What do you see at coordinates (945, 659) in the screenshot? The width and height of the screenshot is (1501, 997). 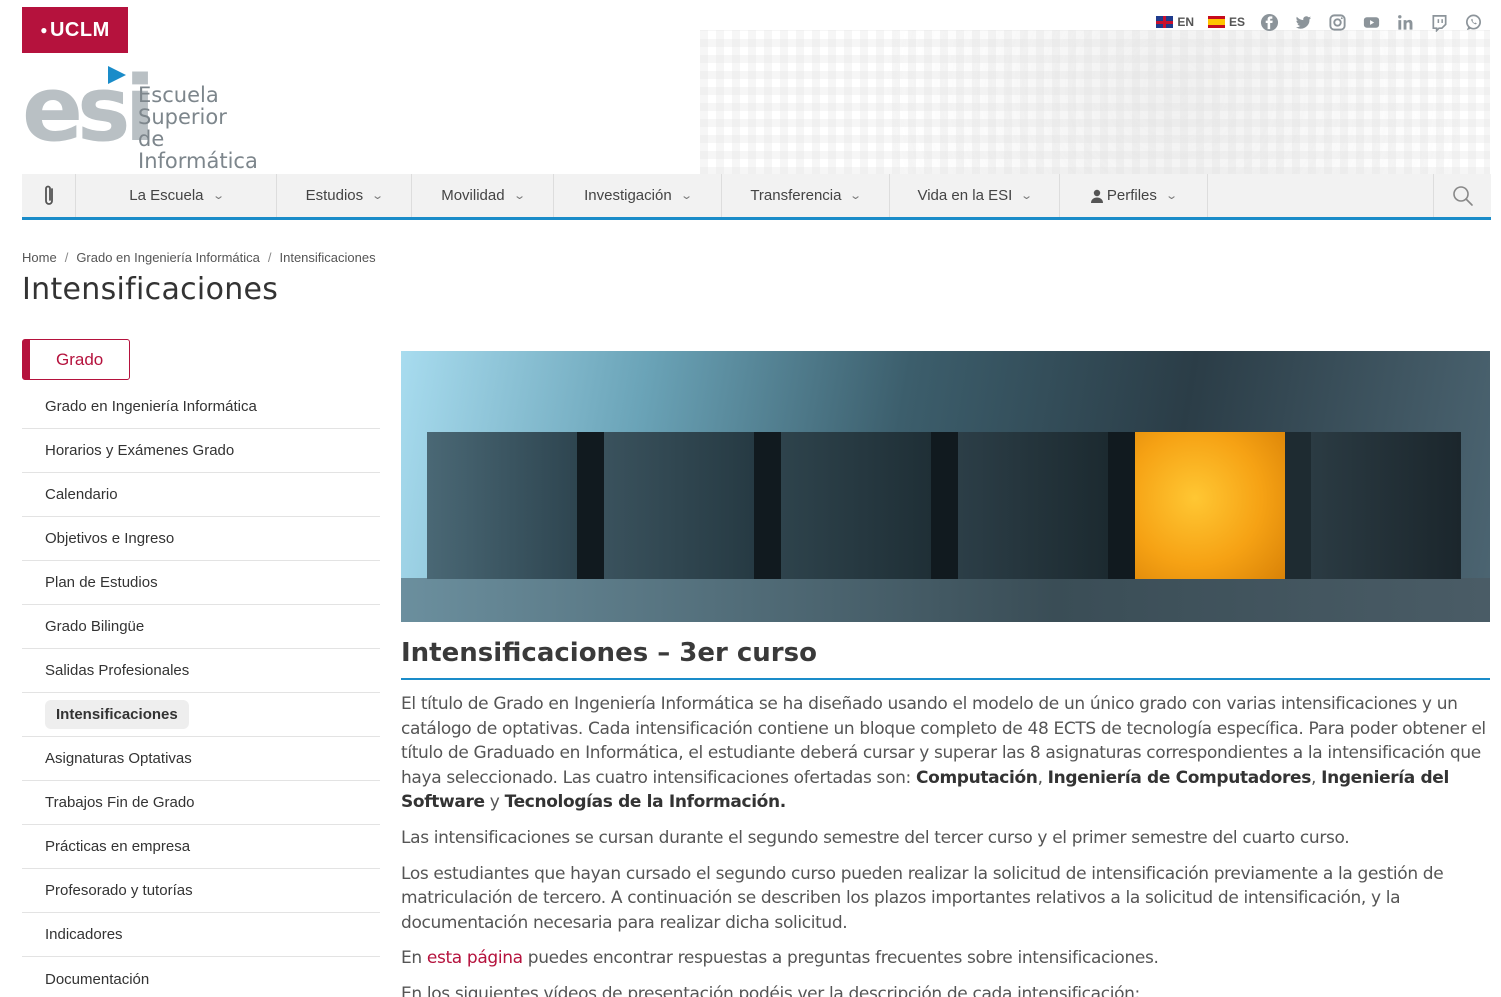 I see `section-title: Intensificaciones – 3er curso` at bounding box center [945, 659].